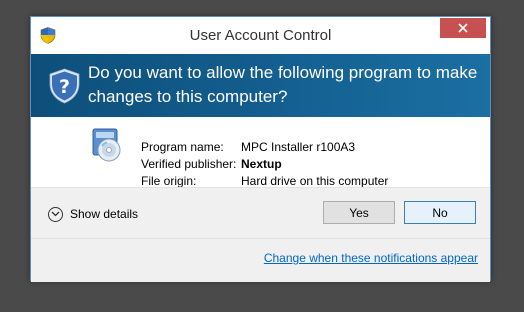 The image size is (524, 312). What do you see at coordinates (261, 164) in the screenshot?
I see `publisher-value: Nextup` at bounding box center [261, 164].